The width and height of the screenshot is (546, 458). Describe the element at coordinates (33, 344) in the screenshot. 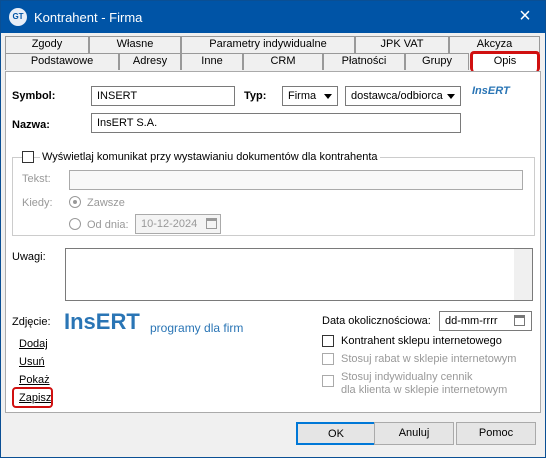

I see `add-photo-link: Dodaj` at that location.